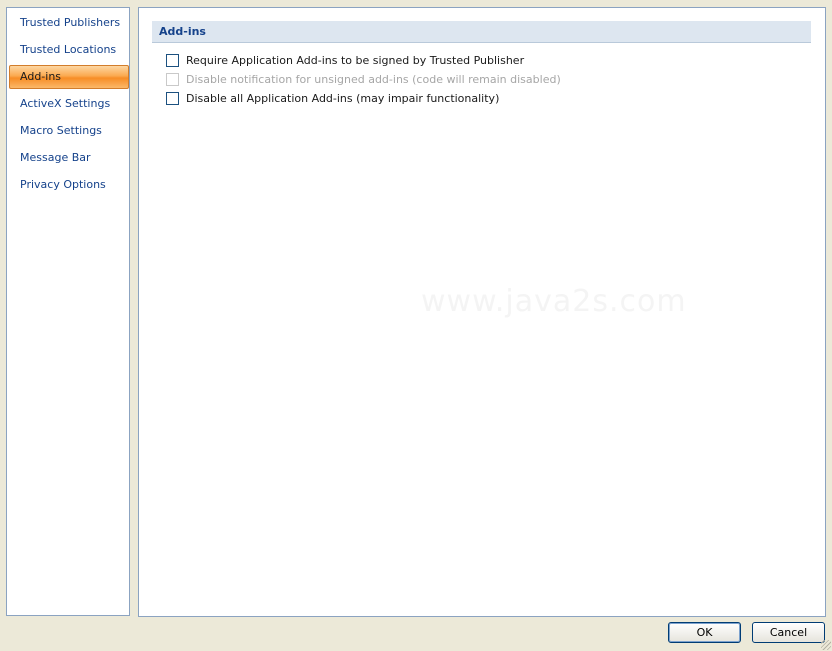  Describe the element at coordinates (481, 32) in the screenshot. I see `section-title: Add-ins` at that location.